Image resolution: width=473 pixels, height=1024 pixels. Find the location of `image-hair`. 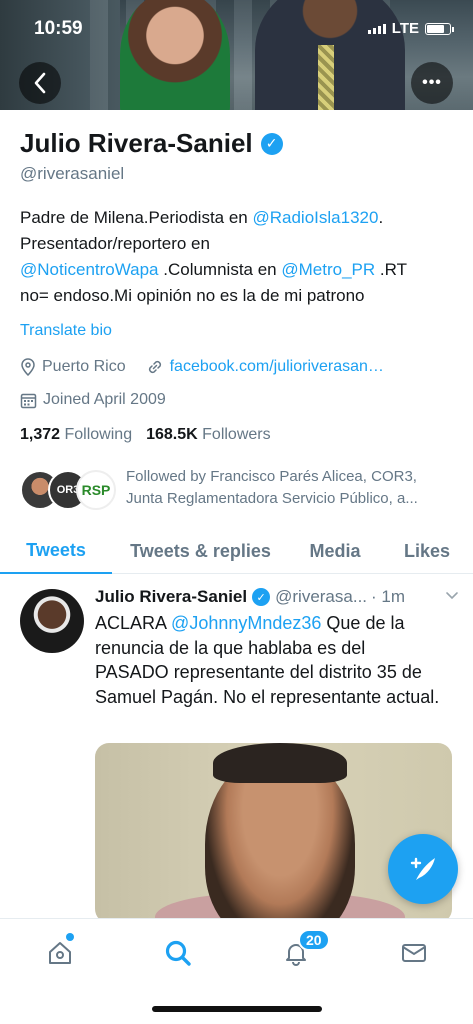

image-hair is located at coordinates (280, 763).